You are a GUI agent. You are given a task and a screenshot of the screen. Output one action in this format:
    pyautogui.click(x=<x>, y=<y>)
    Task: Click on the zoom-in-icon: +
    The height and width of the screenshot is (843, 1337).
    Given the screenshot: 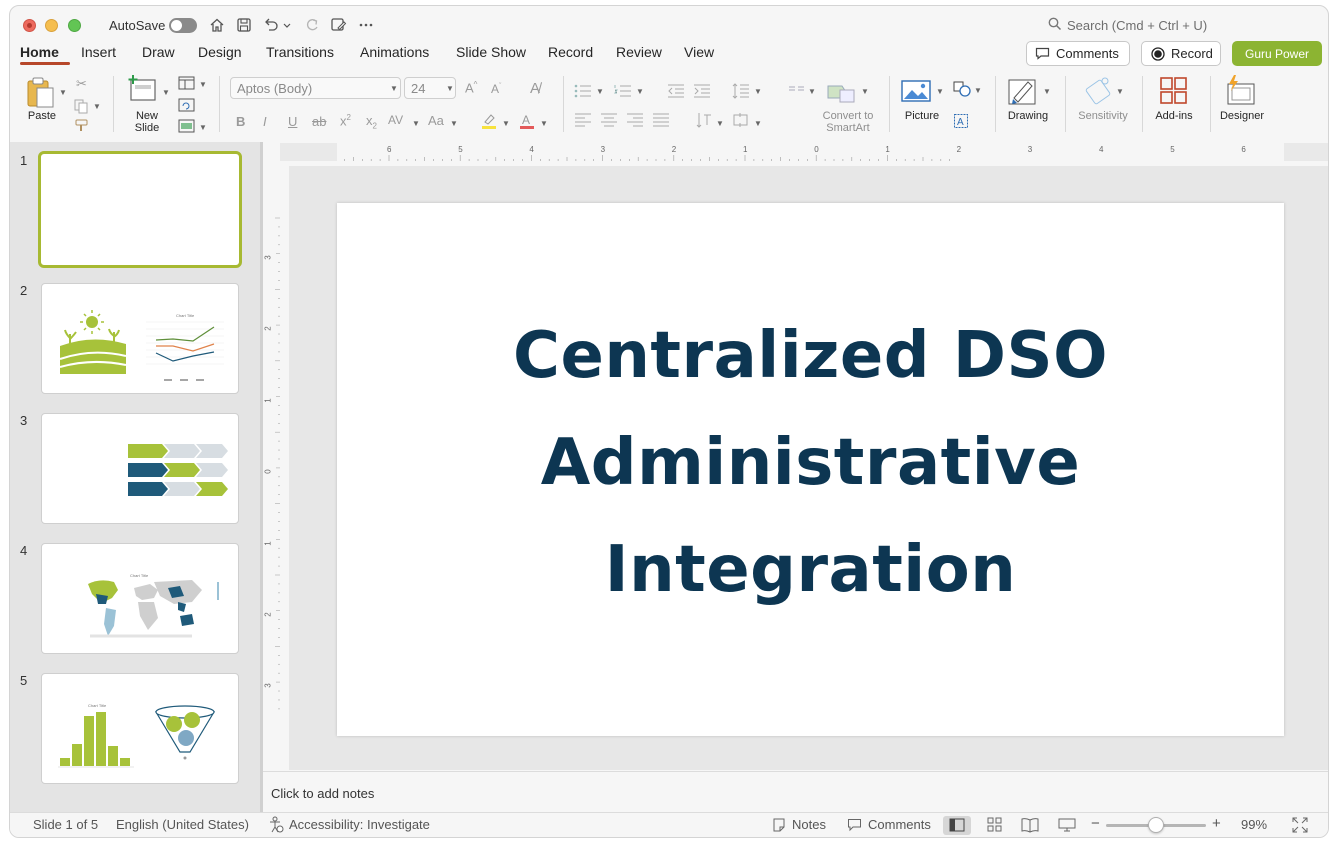 What is the action you would take?
    pyautogui.click(x=1216, y=823)
    